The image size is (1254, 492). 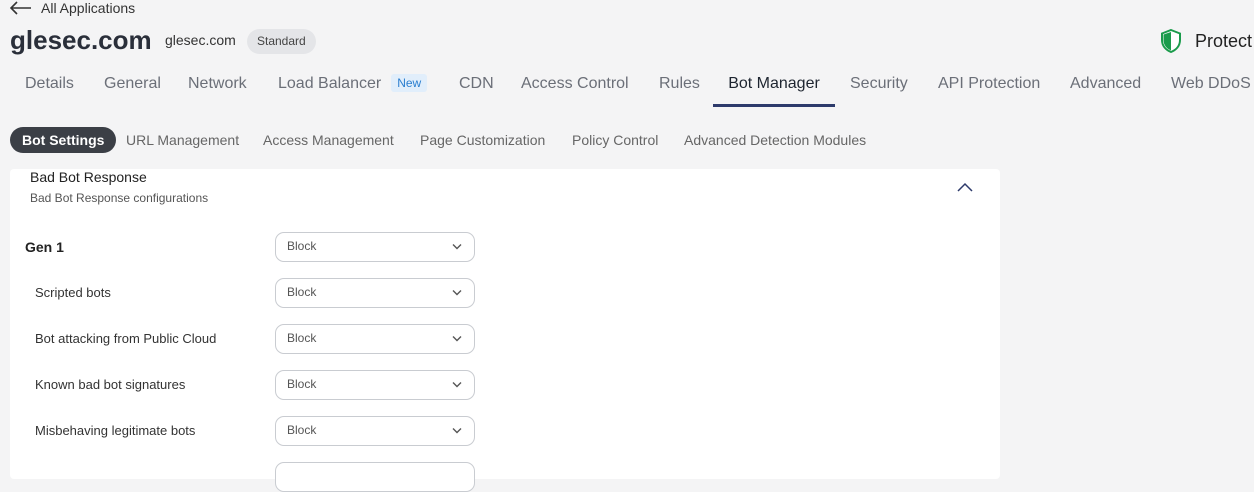 What do you see at coordinates (375, 431) in the screenshot?
I see `misbehaving-legitimate-bots-select: Block` at bounding box center [375, 431].